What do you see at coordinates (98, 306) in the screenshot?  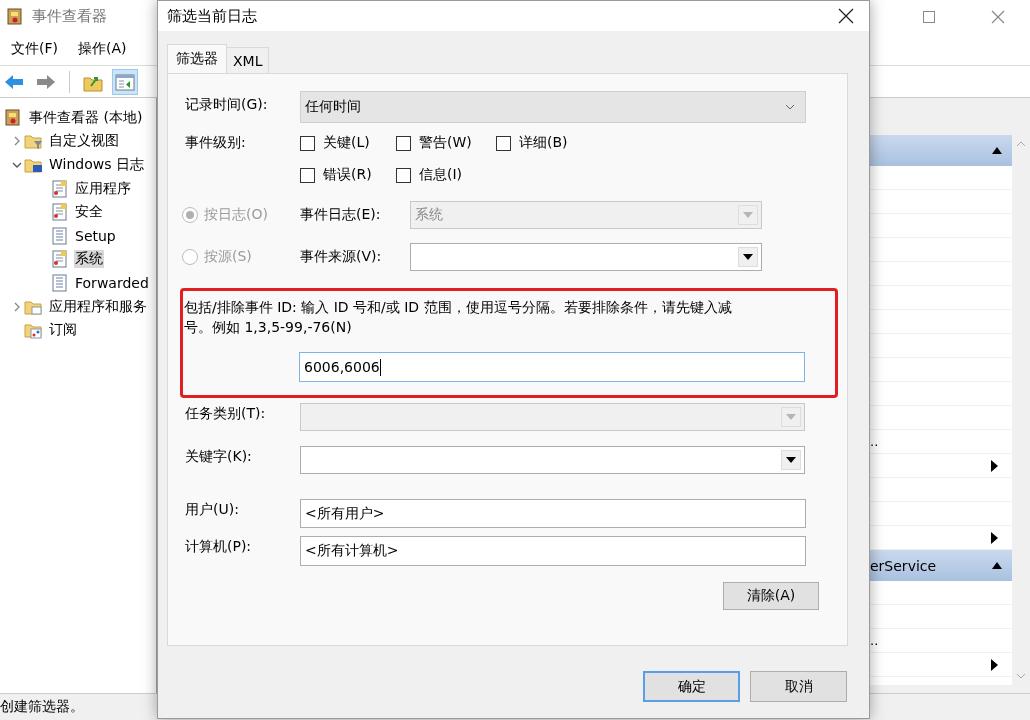 I see `tree-item: 应用程序和服务` at bounding box center [98, 306].